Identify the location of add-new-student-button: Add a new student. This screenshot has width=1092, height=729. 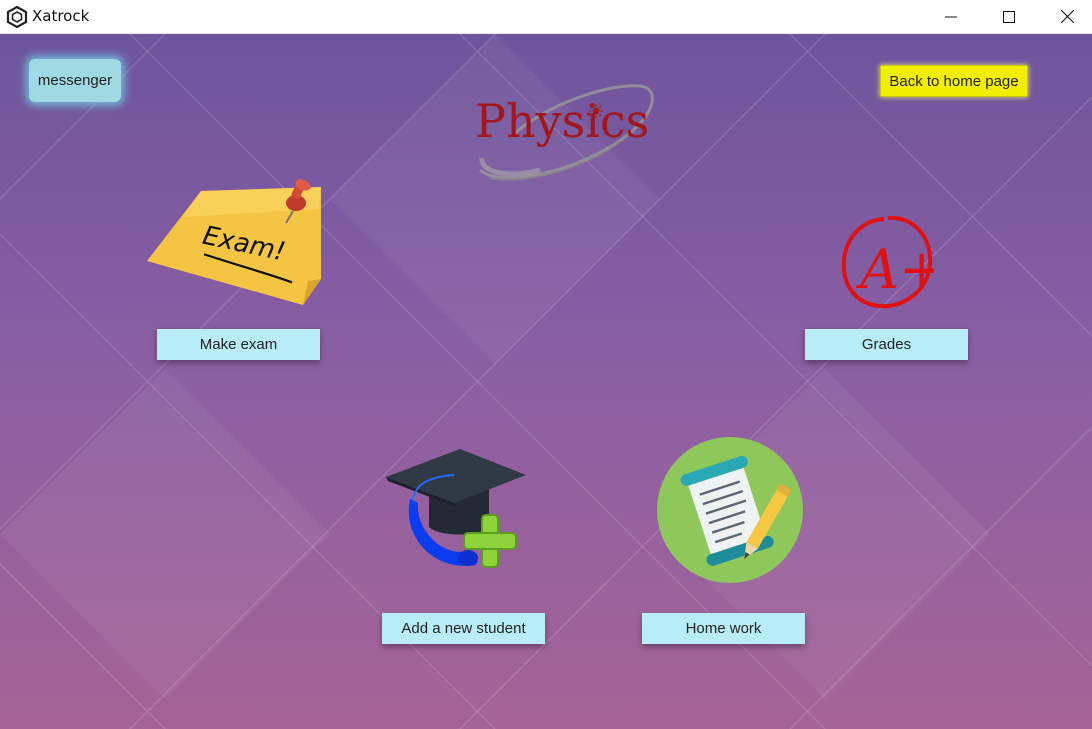
(463, 628).